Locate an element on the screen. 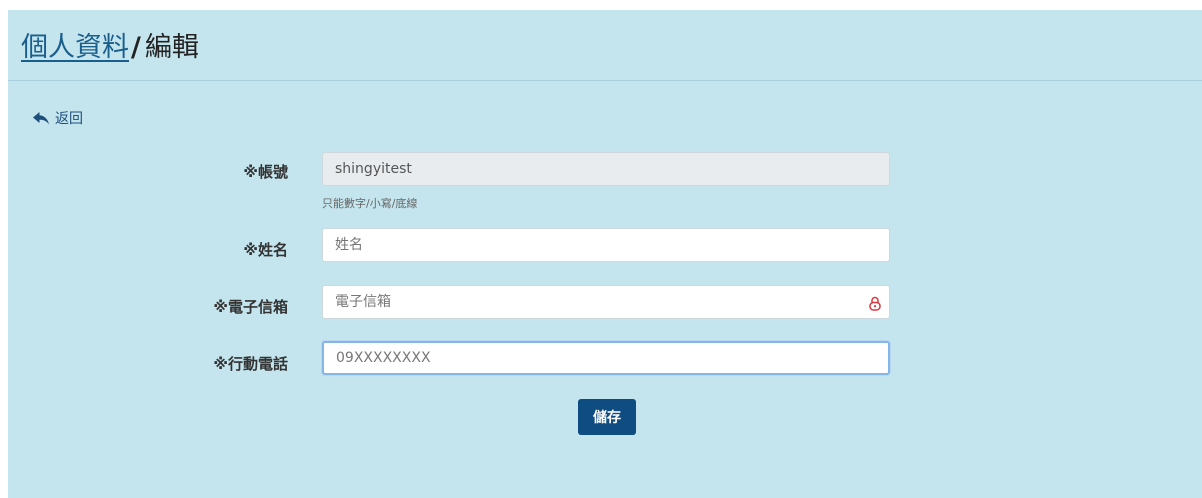 This screenshot has width=1202, height=498. back-link: 返回 is located at coordinates (58, 118).